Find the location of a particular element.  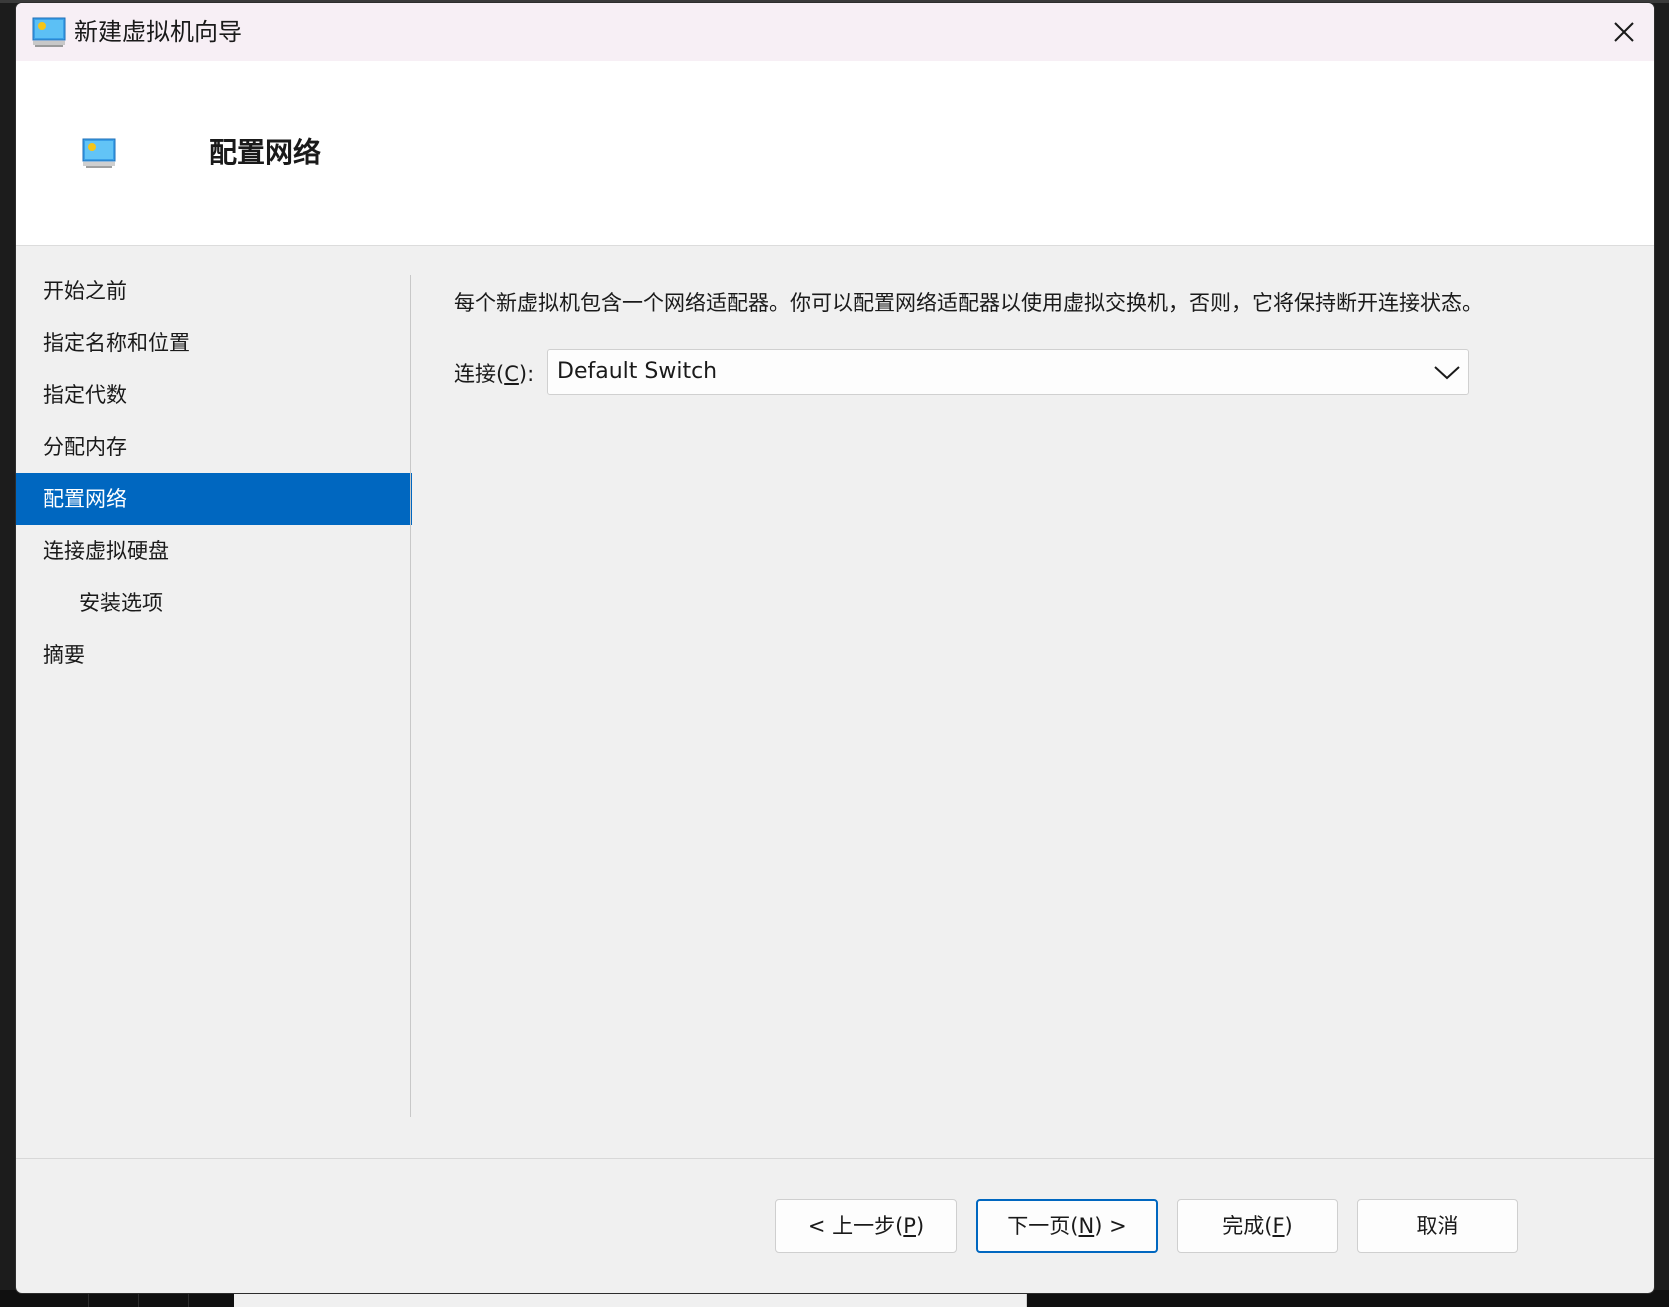

nav-item-label: 配置网络 is located at coordinates (85, 499).